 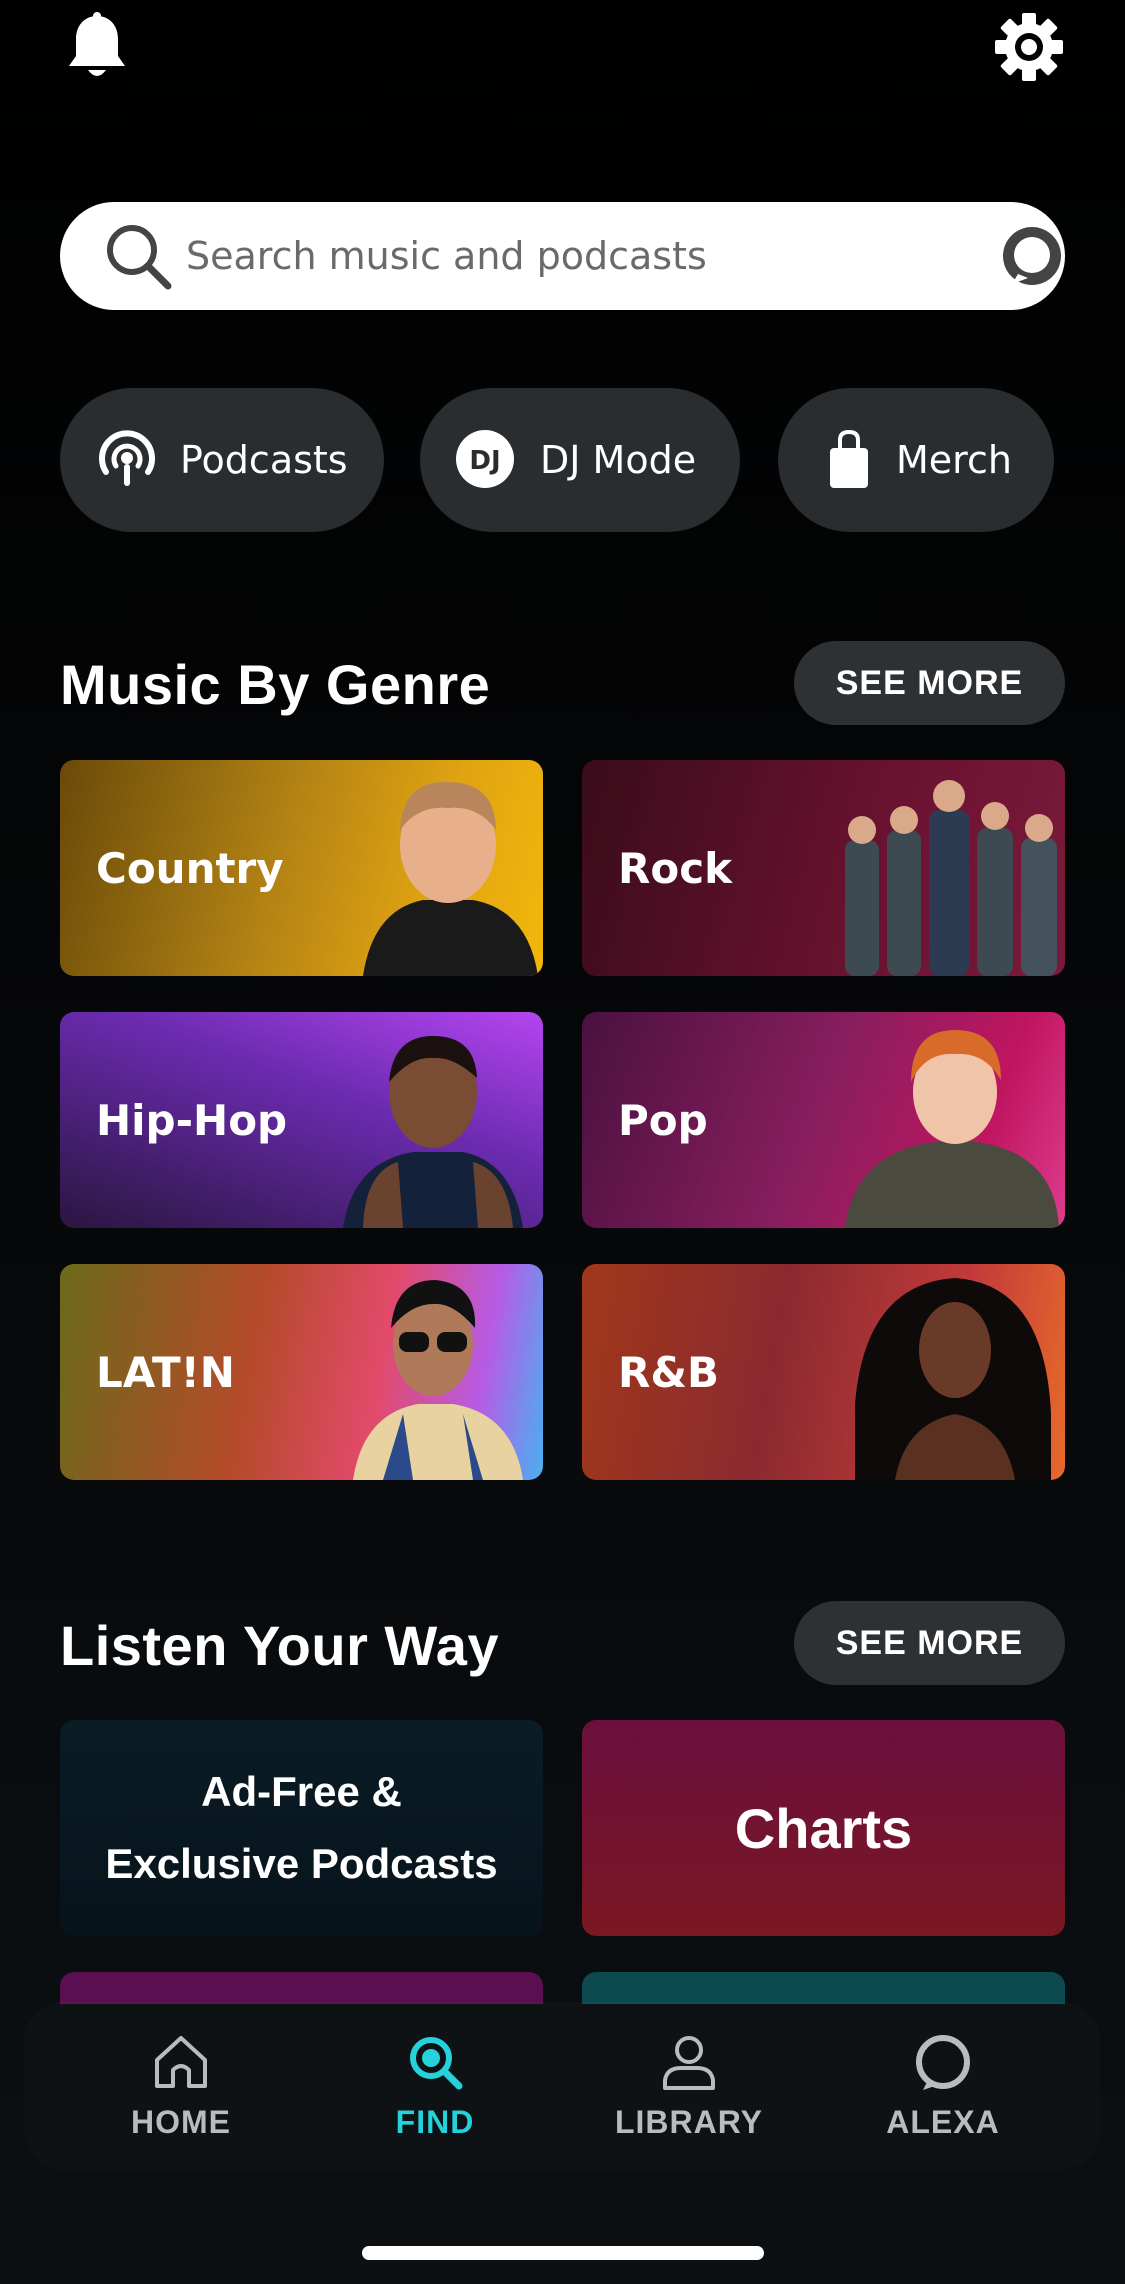 What do you see at coordinates (849, 458) in the screenshot?
I see `shopping-bag-icon` at bounding box center [849, 458].